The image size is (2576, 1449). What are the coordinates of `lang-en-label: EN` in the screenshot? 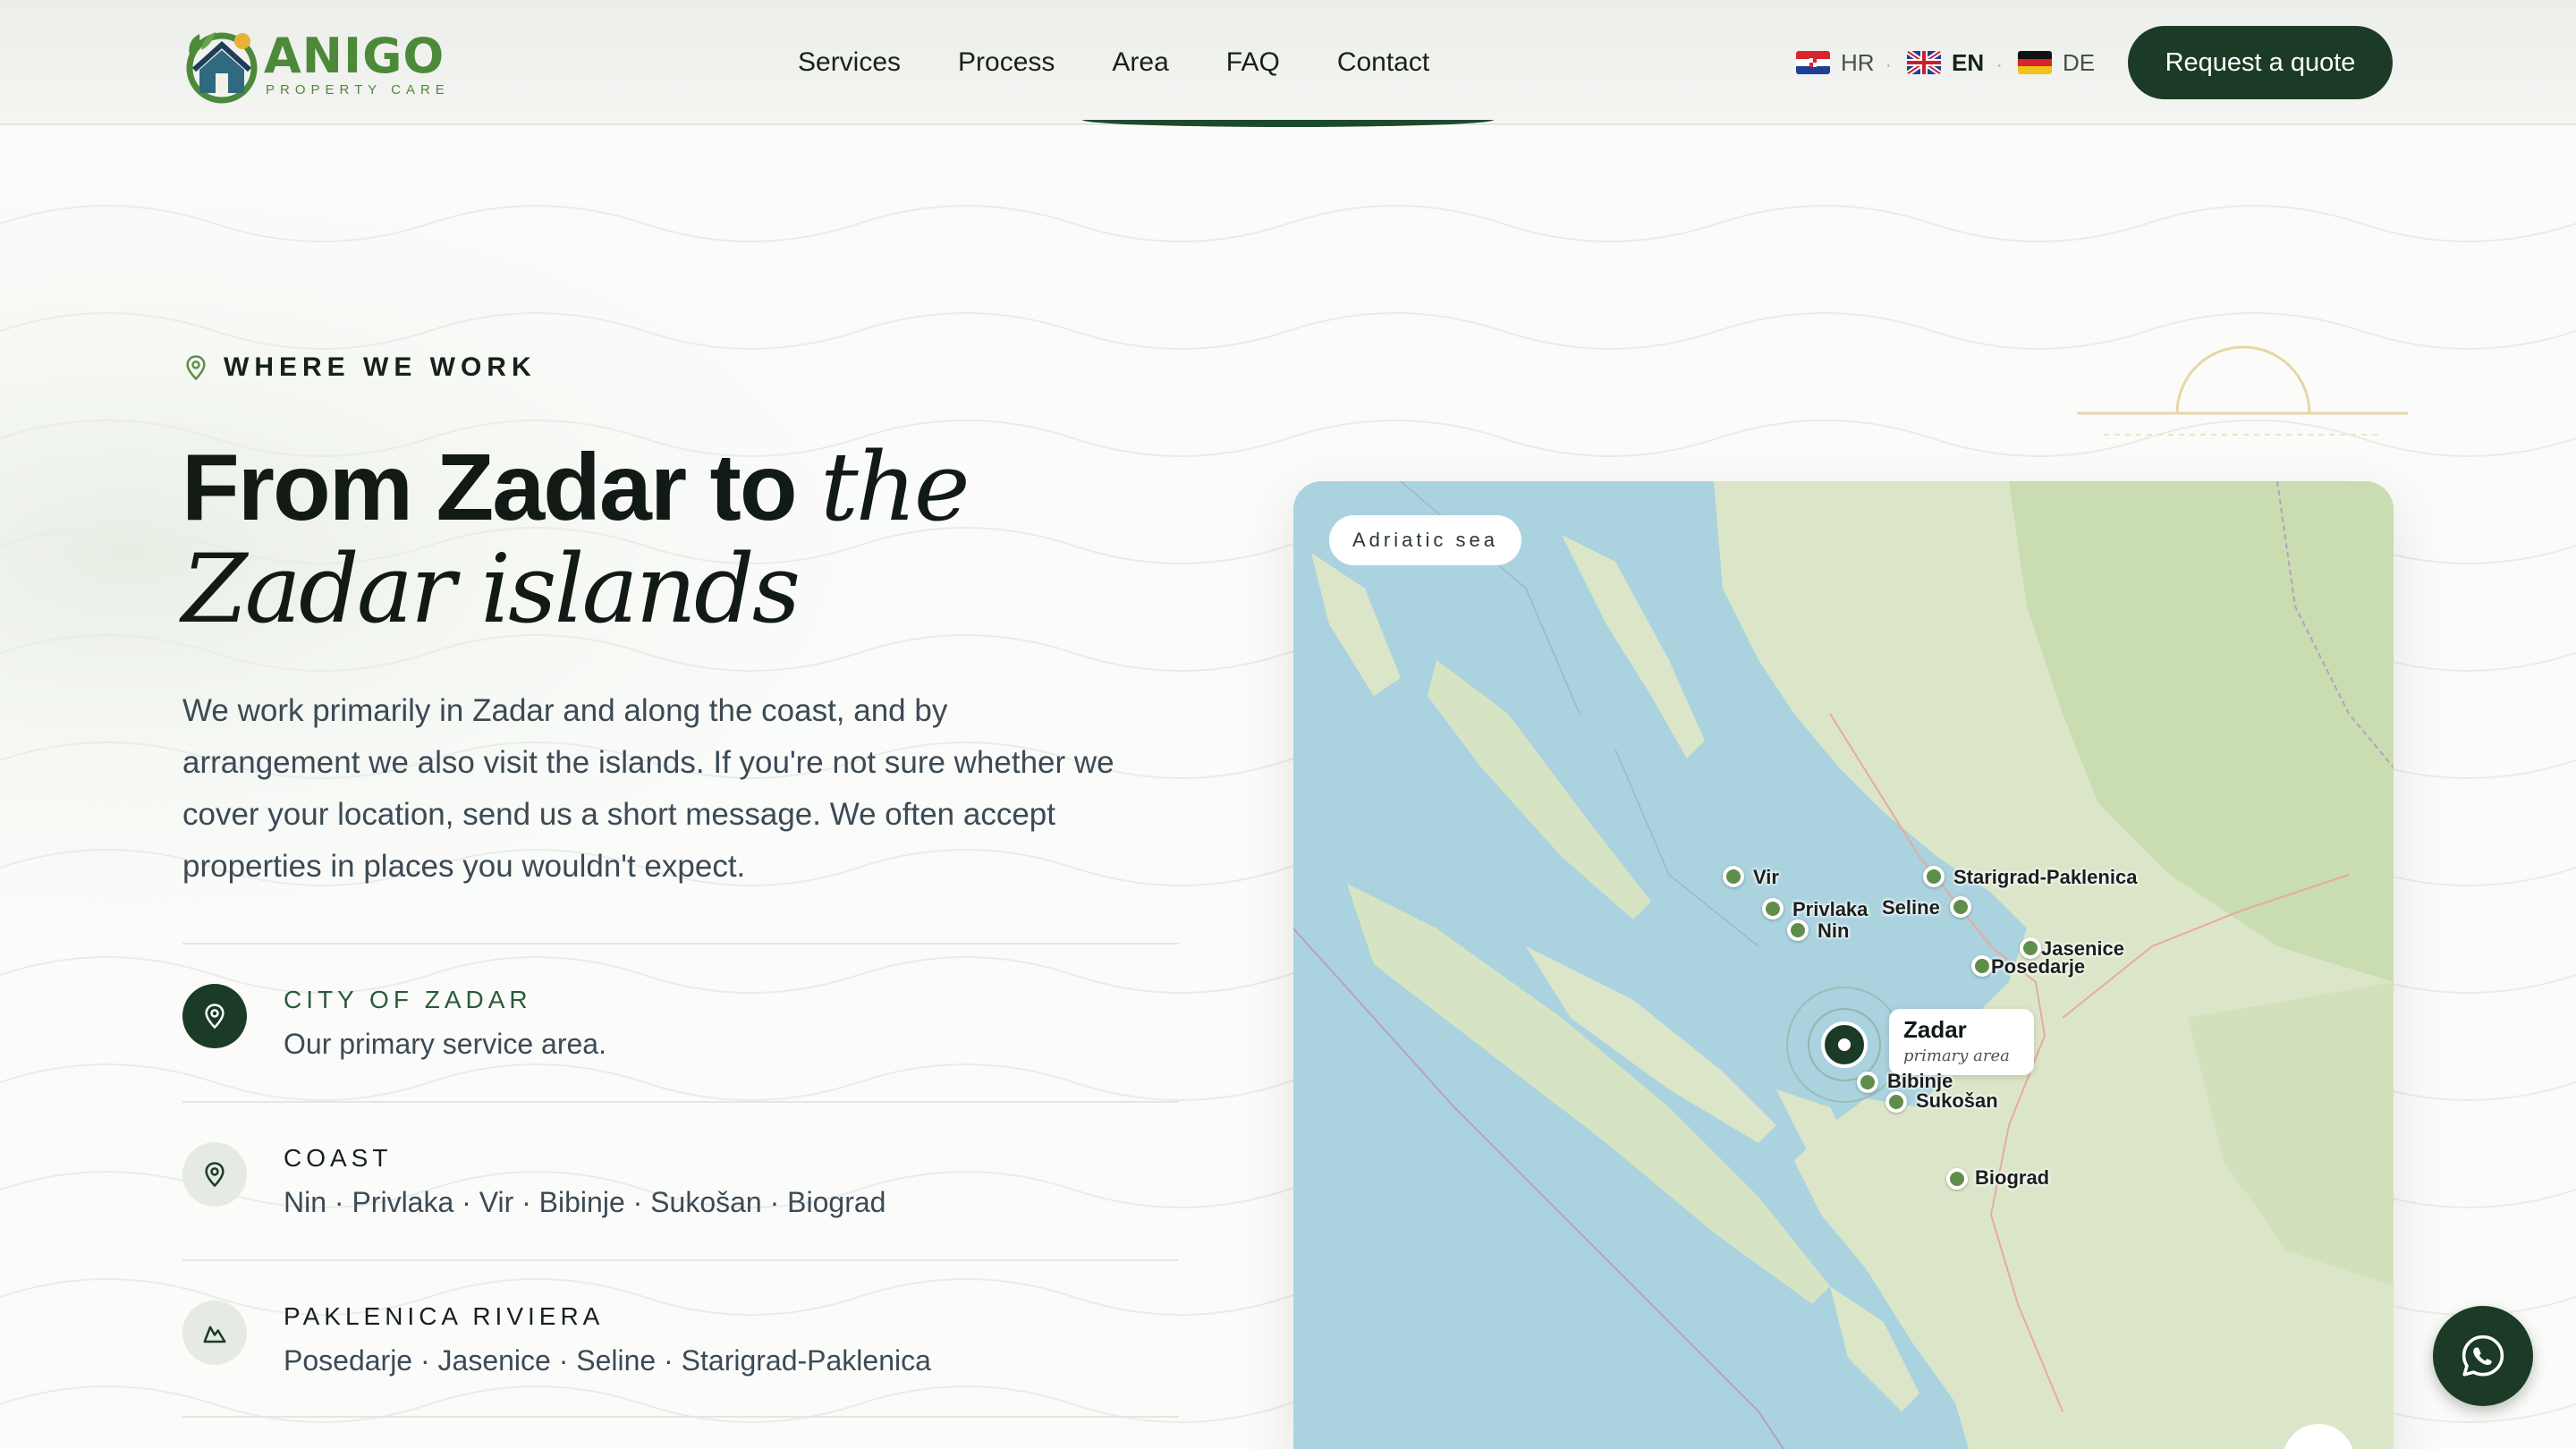 It's located at (1968, 62).